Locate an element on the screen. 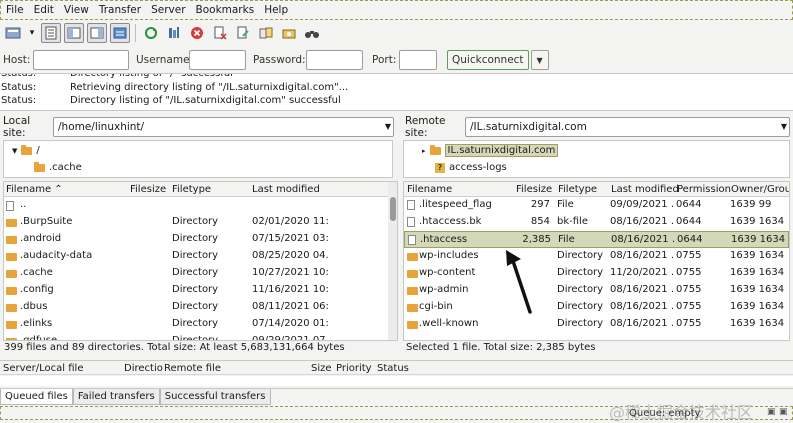  port-input is located at coordinates (418, 60).